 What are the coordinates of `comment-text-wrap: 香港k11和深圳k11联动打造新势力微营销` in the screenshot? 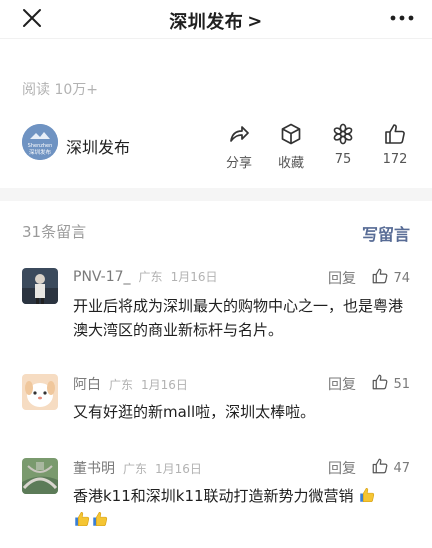 It's located at (241, 508).